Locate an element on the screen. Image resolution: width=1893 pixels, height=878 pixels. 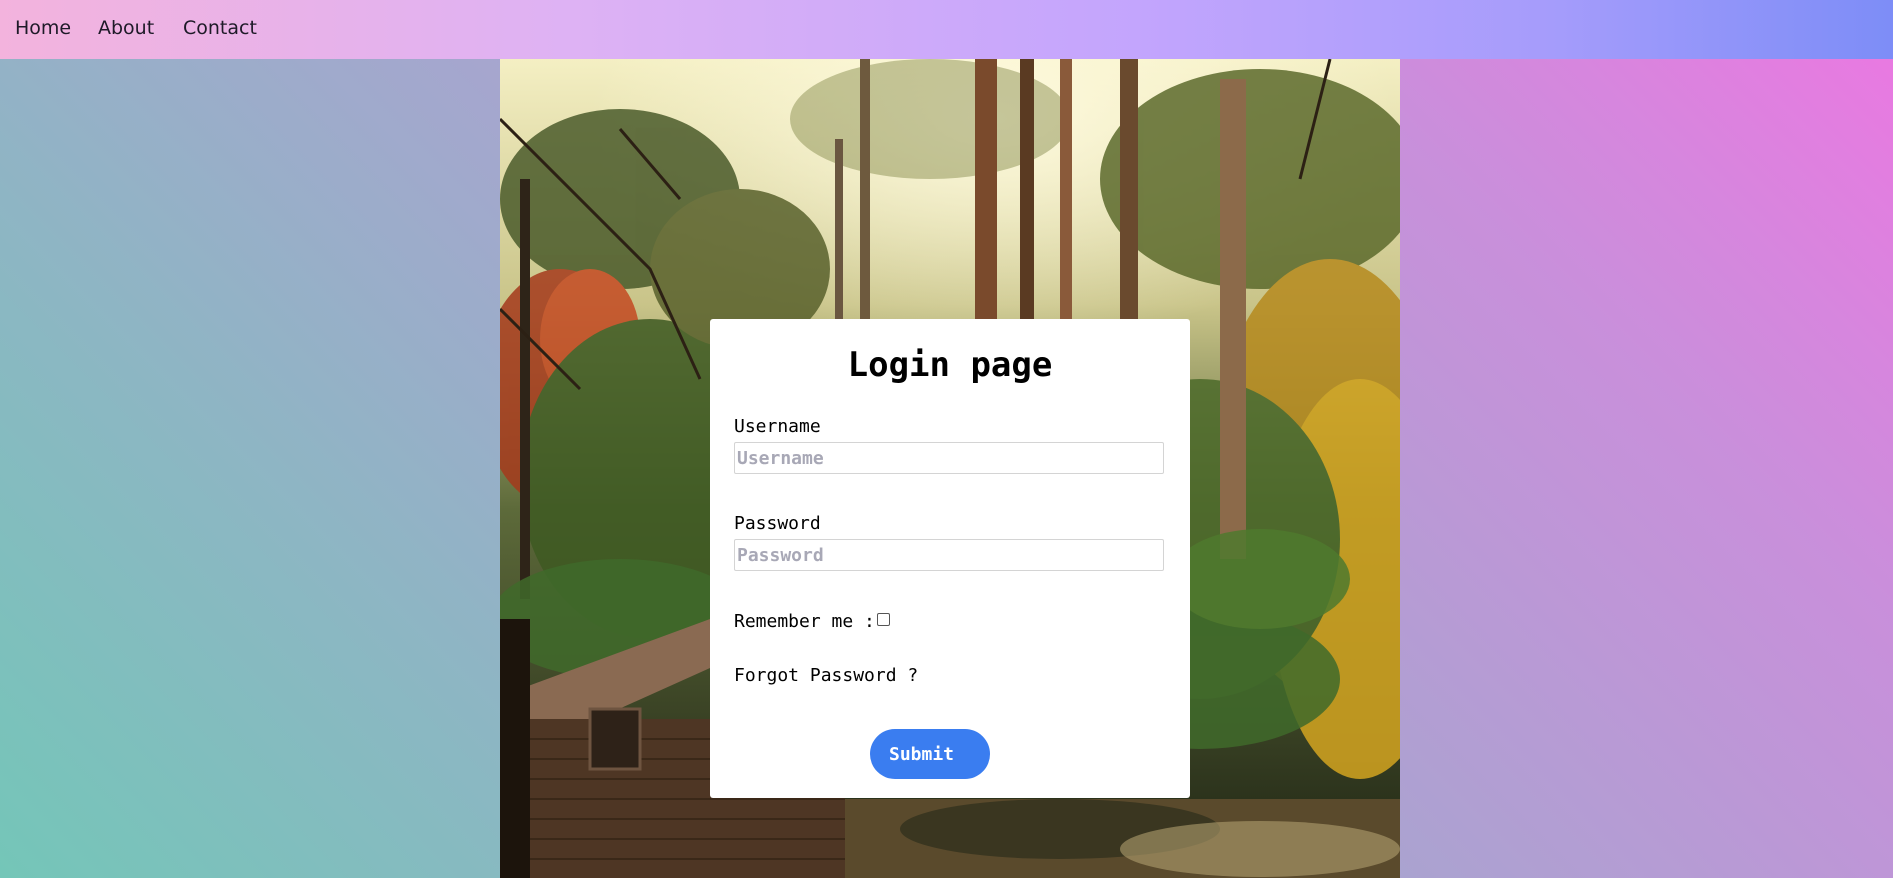
username-label: Username is located at coordinates (777, 426).